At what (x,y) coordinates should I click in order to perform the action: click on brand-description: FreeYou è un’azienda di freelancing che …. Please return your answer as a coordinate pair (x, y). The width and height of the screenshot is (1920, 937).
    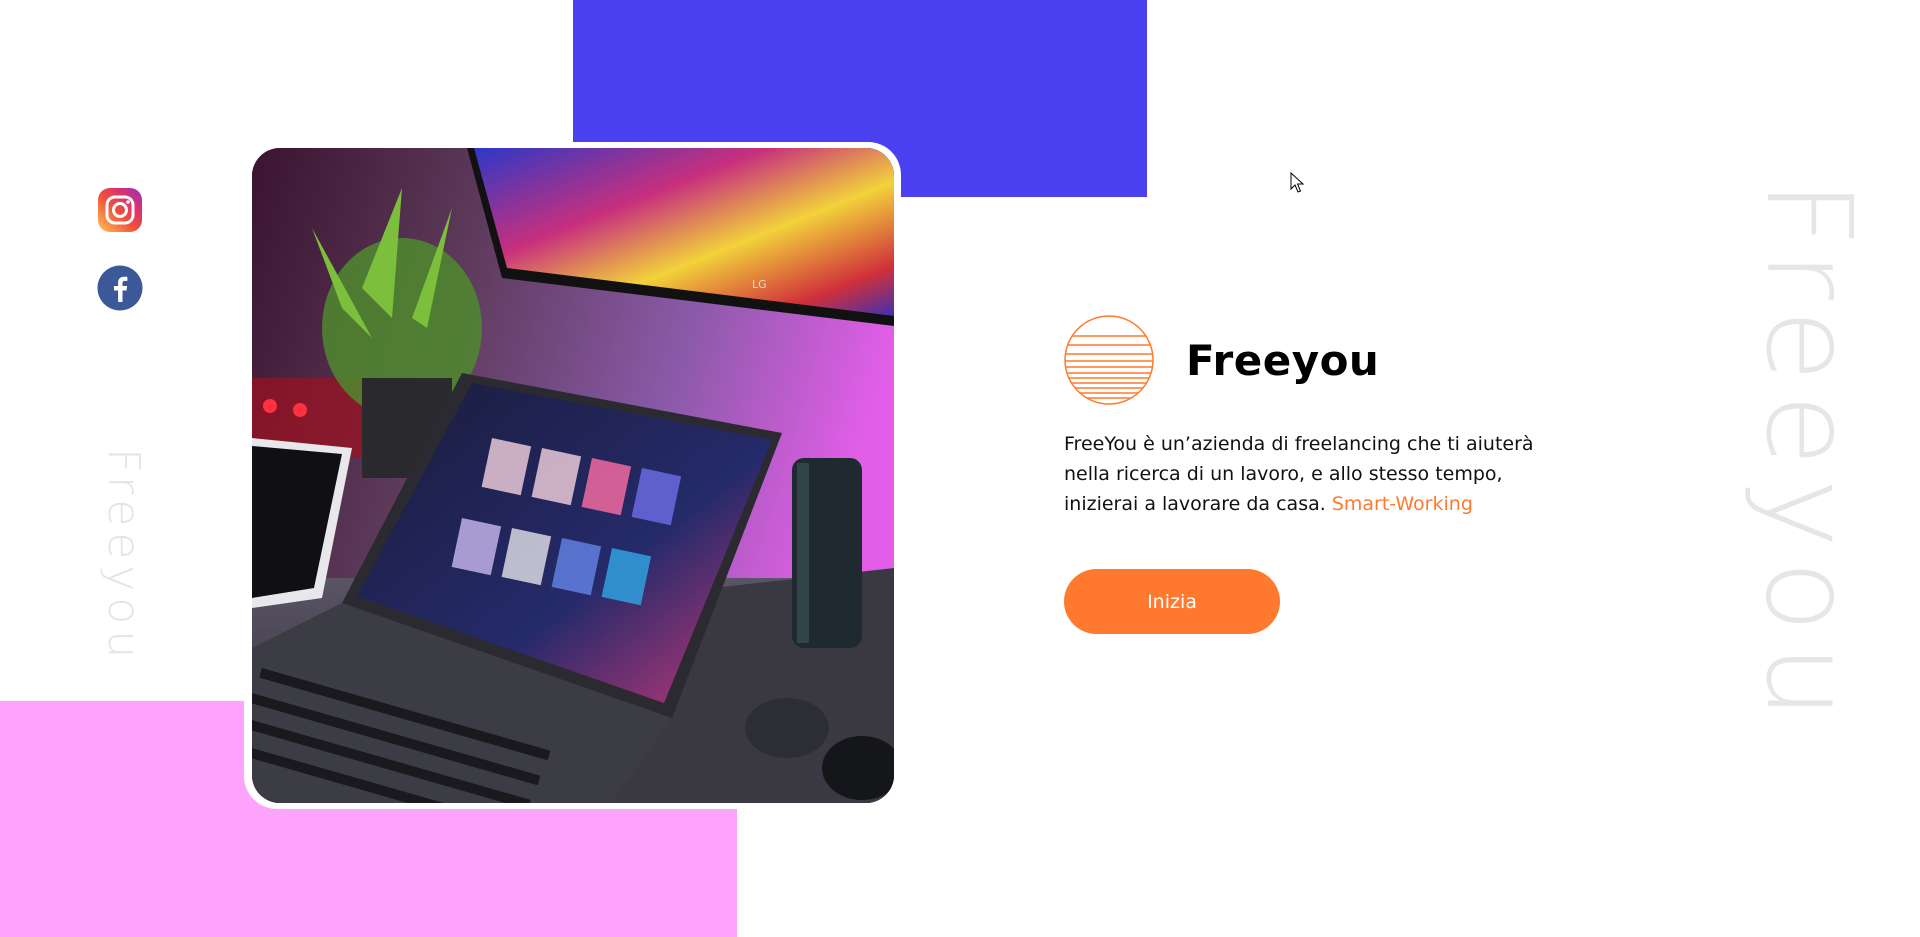
    Looking at the image, I should click on (1314, 474).